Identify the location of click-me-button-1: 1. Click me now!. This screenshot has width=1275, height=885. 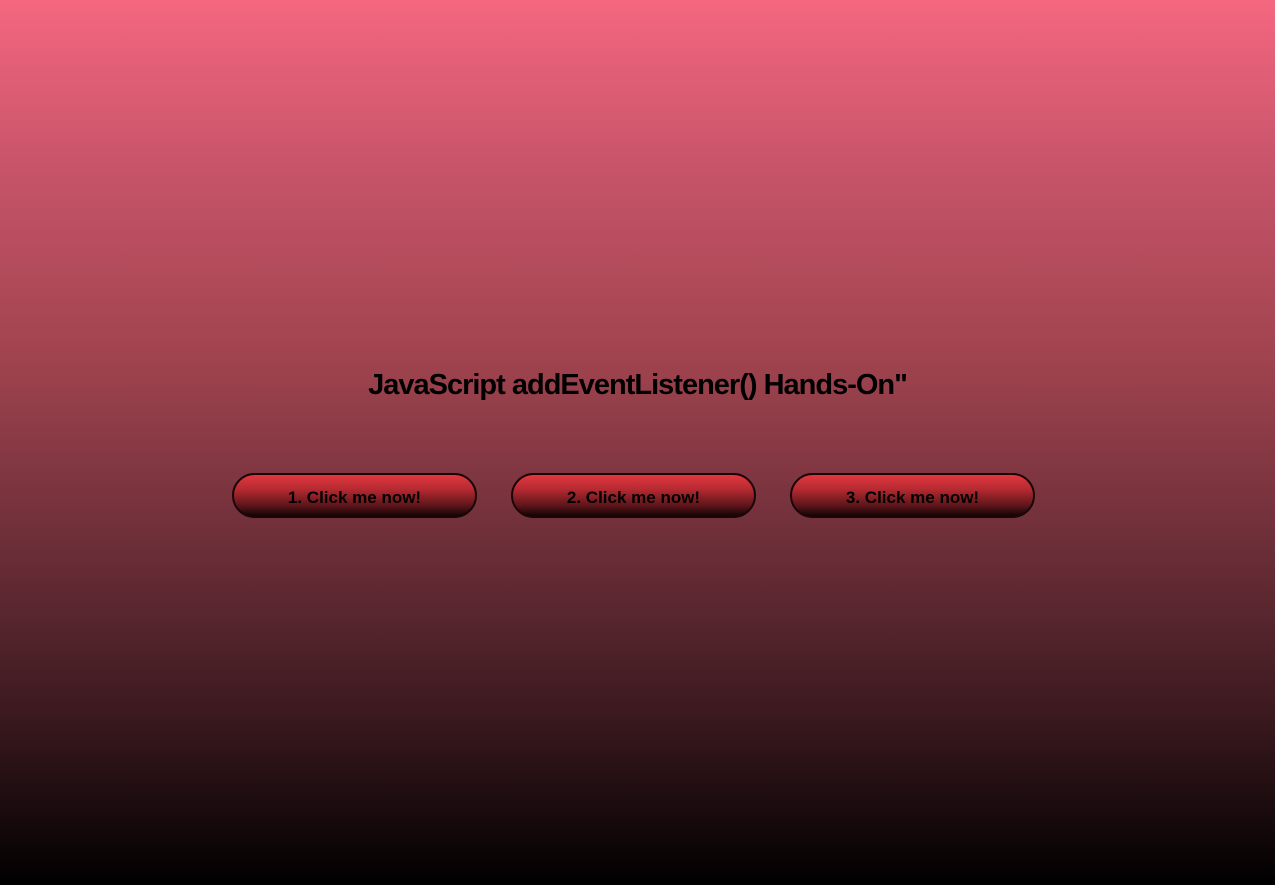
(354, 495).